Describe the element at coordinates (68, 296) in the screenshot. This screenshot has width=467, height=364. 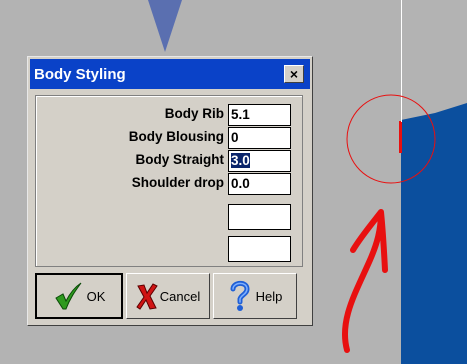
I see `checkmark-icon` at that location.